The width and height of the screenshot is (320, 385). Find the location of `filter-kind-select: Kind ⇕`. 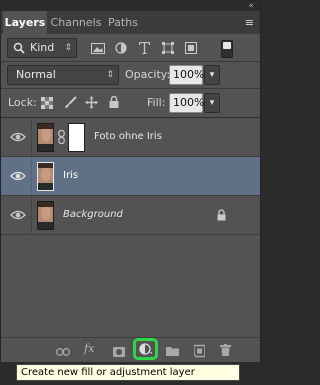

filter-kind-select: Kind ⇕ is located at coordinates (42, 48).